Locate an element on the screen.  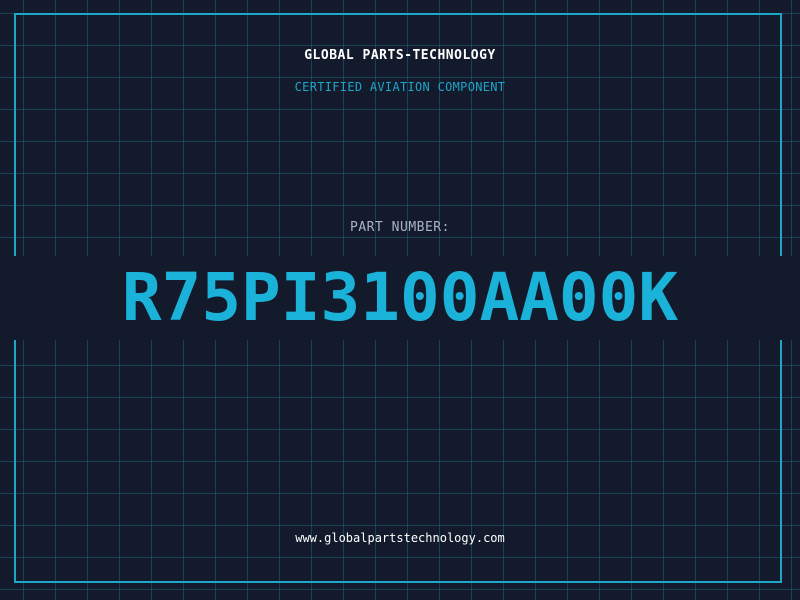
part-number-value: R75PI3100AA00K is located at coordinates (400, 298).